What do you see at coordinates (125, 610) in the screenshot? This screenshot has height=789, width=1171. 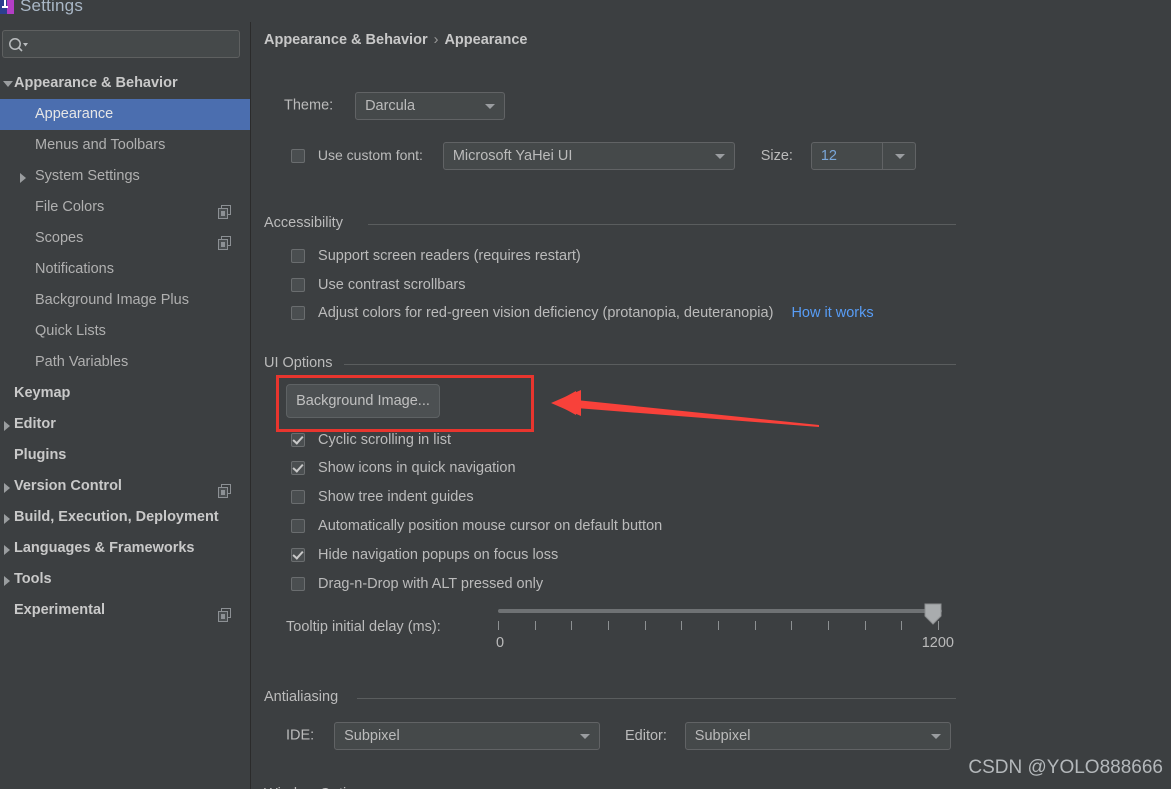 I see `sidebar-item-experimental: Experimental` at bounding box center [125, 610].